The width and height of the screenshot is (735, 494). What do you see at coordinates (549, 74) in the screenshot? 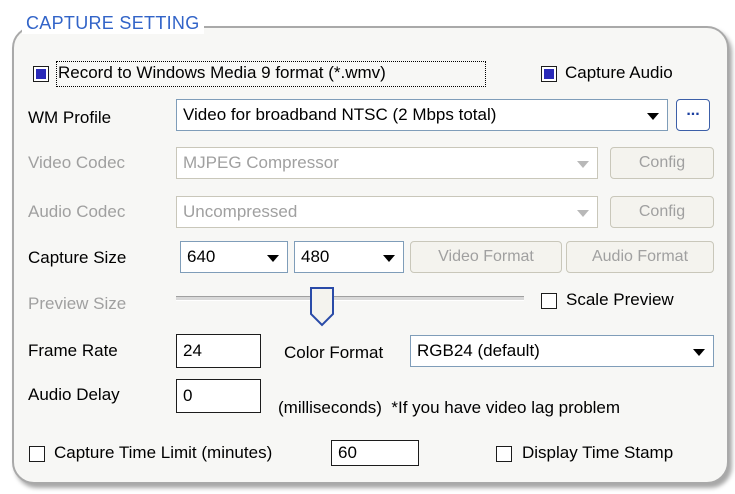
I see `capture-audio-checkbox` at bounding box center [549, 74].